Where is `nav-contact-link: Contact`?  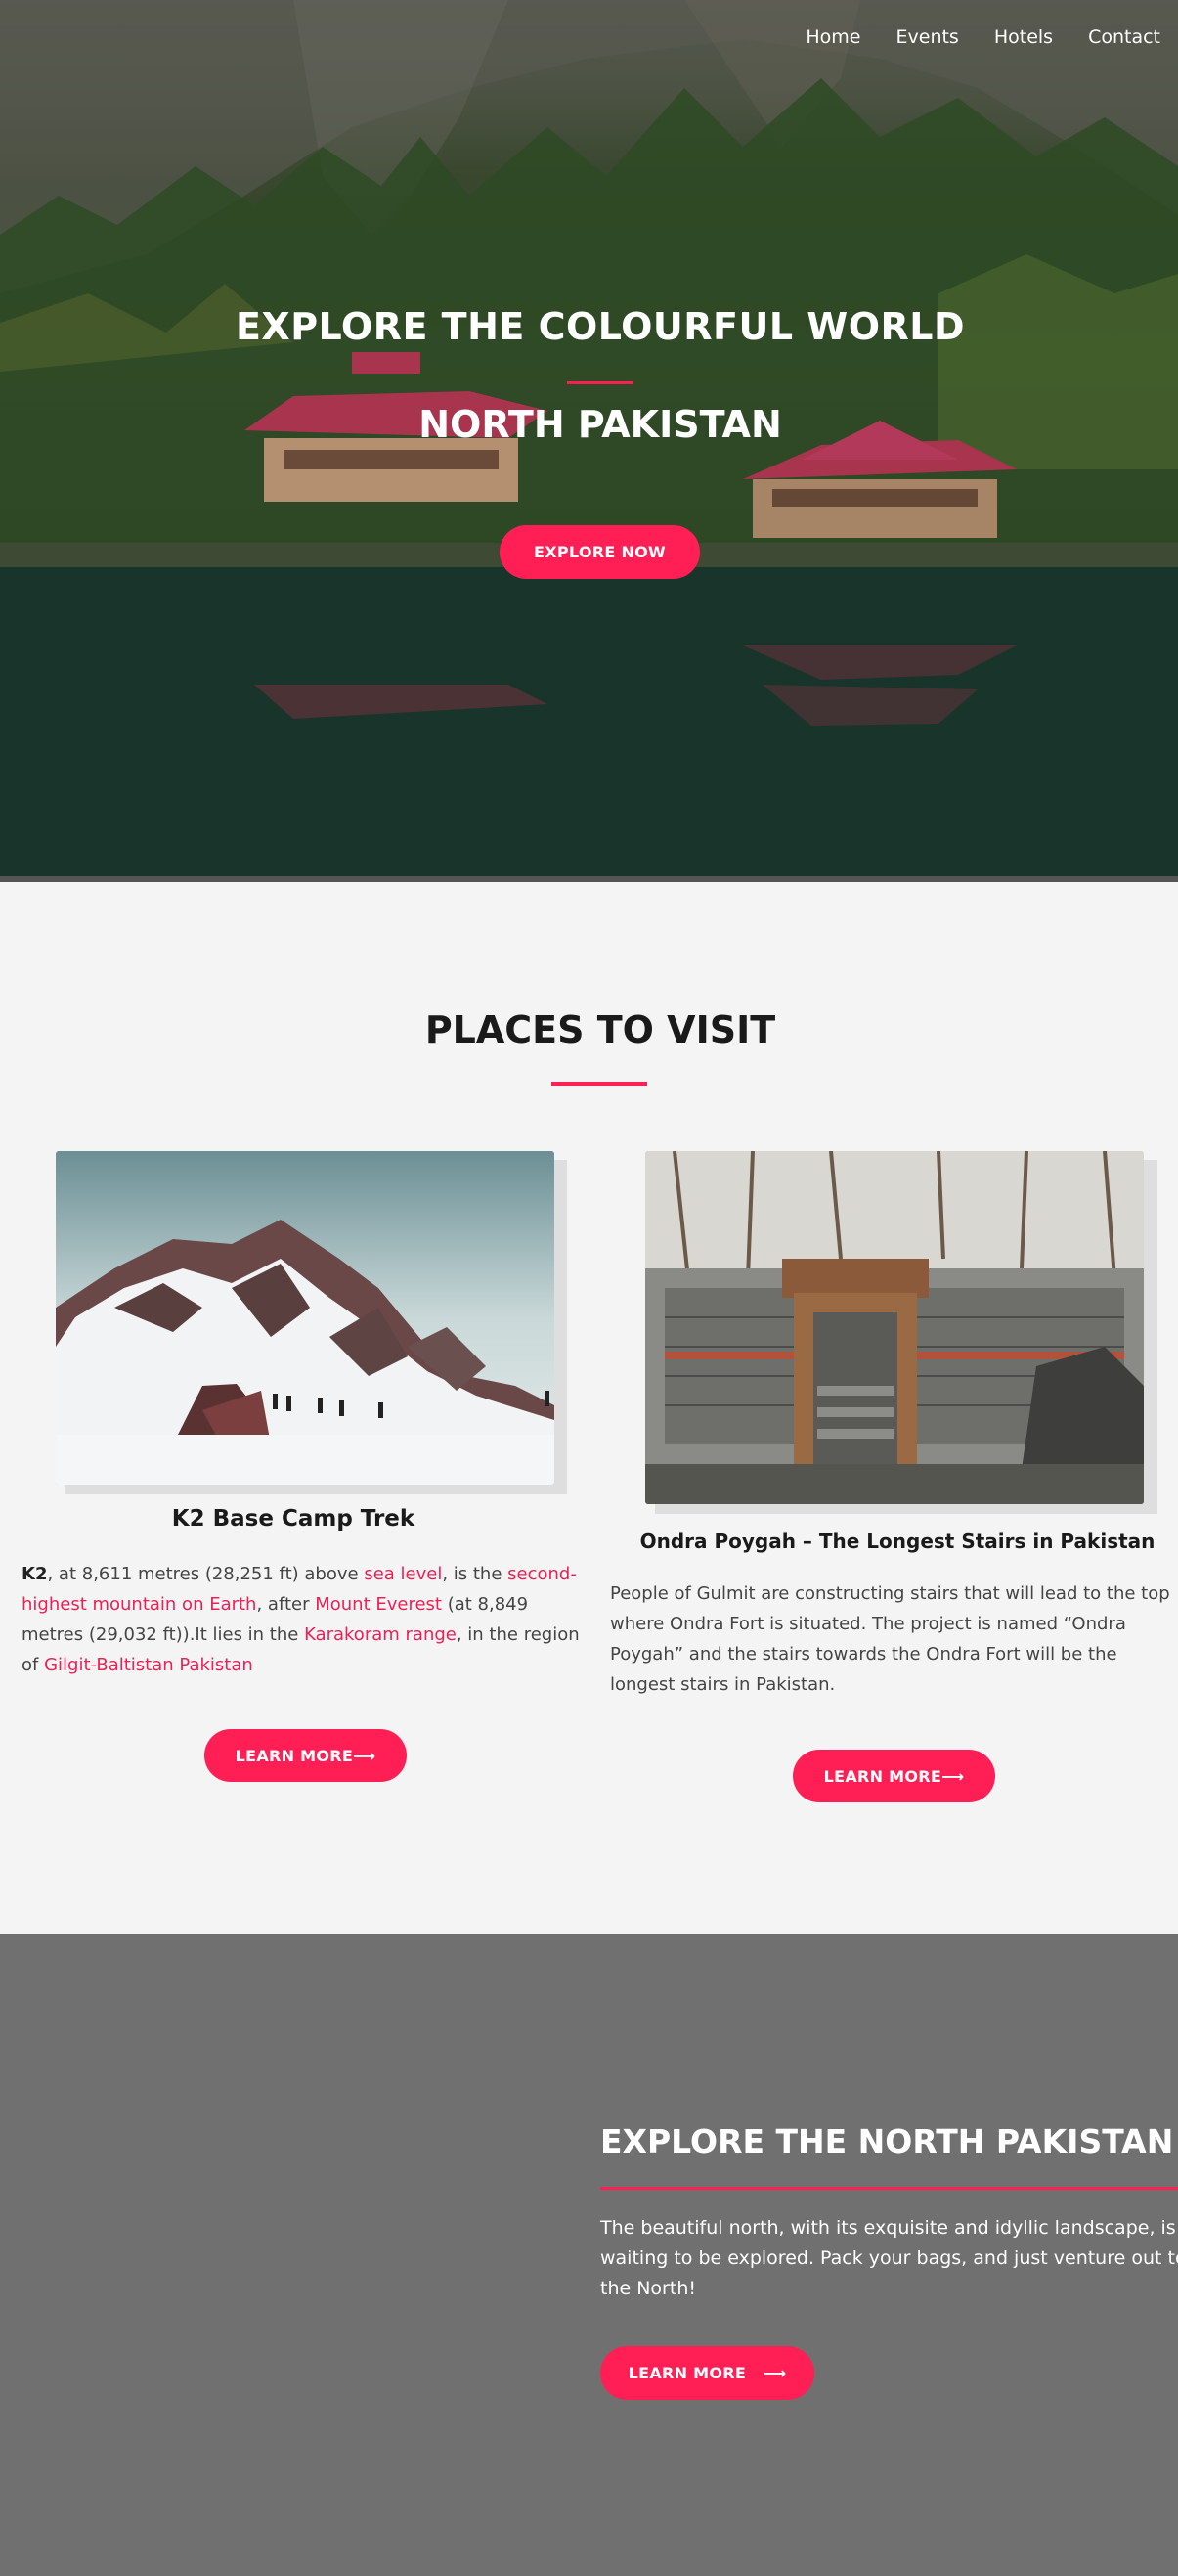 nav-contact-link: Contact is located at coordinates (1124, 37).